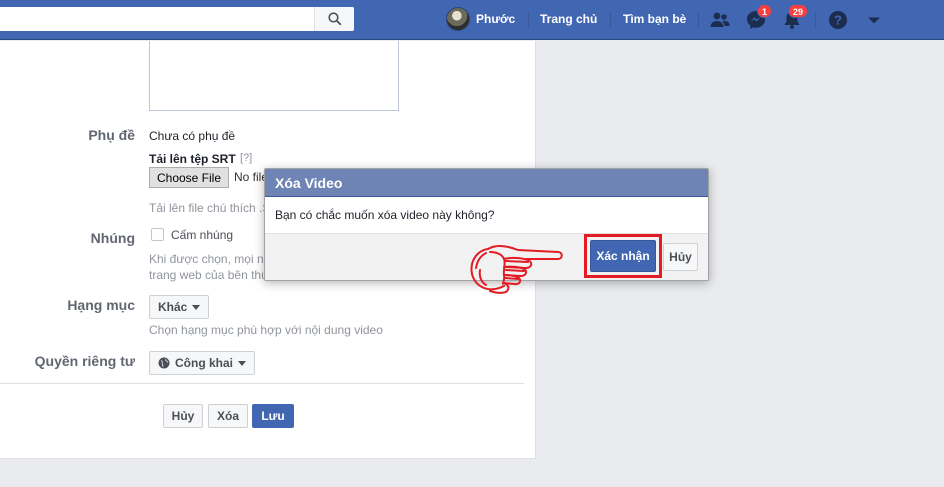 Image resolution: width=944 pixels, height=487 pixels. What do you see at coordinates (101, 305) in the screenshot?
I see `category-label: Hạng mục` at bounding box center [101, 305].